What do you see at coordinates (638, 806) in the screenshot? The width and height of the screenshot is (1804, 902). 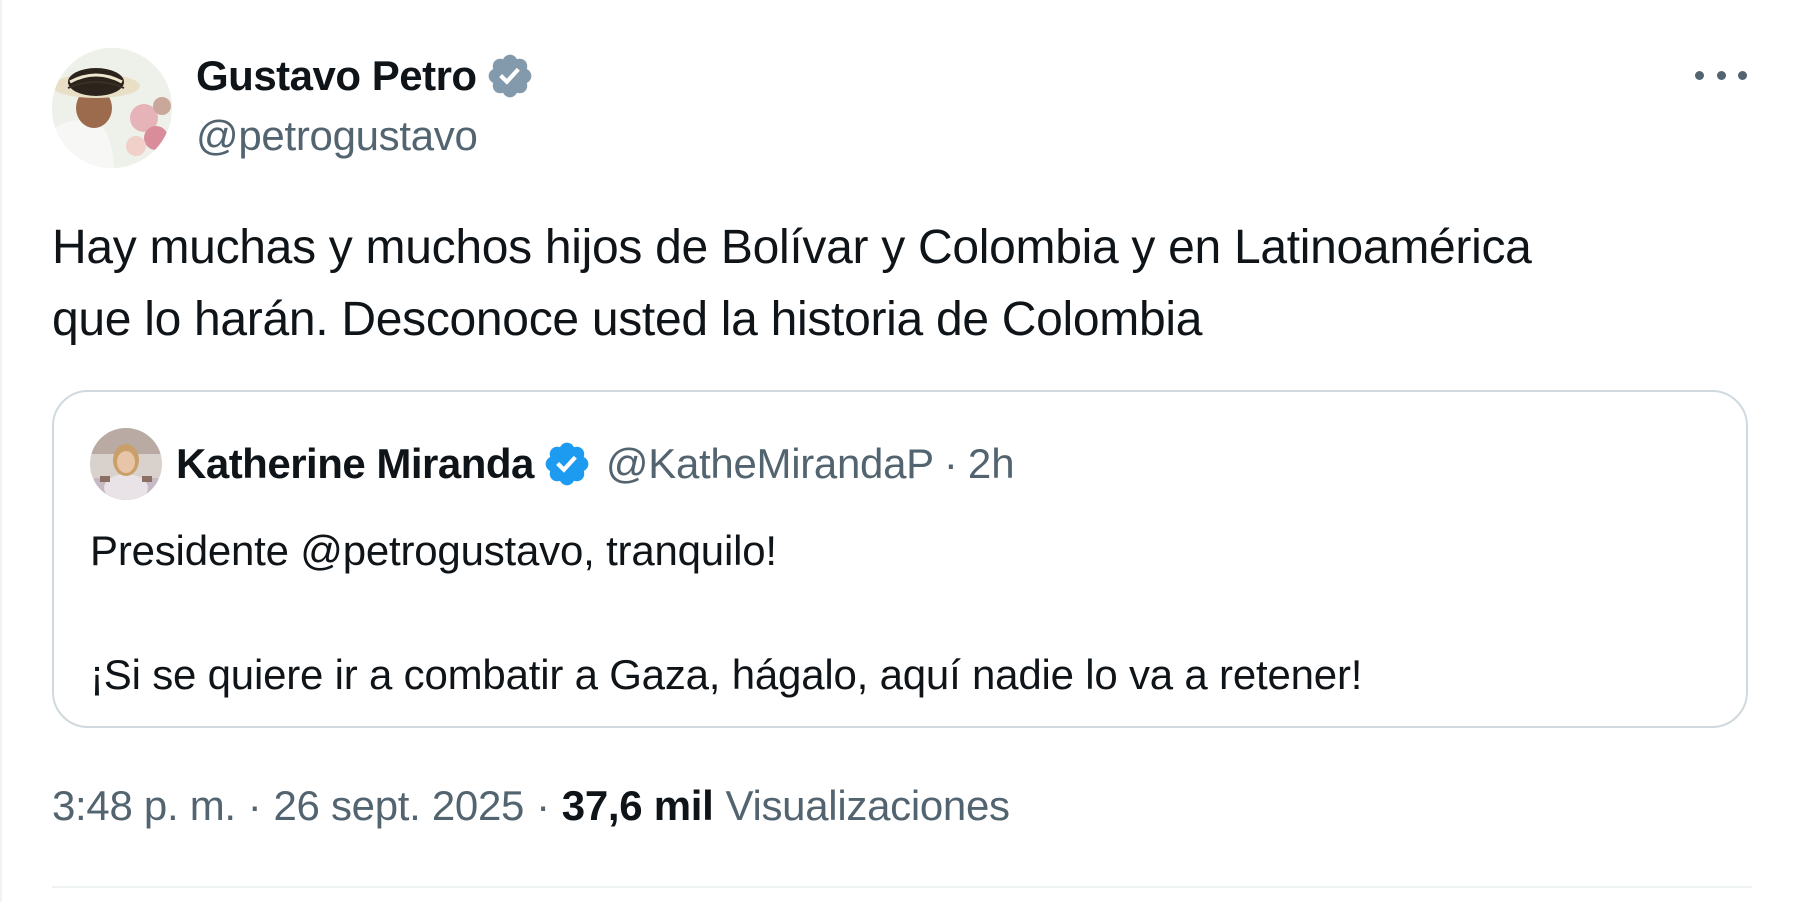 I see `views-count: 37,6 mil` at bounding box center [638, 806].